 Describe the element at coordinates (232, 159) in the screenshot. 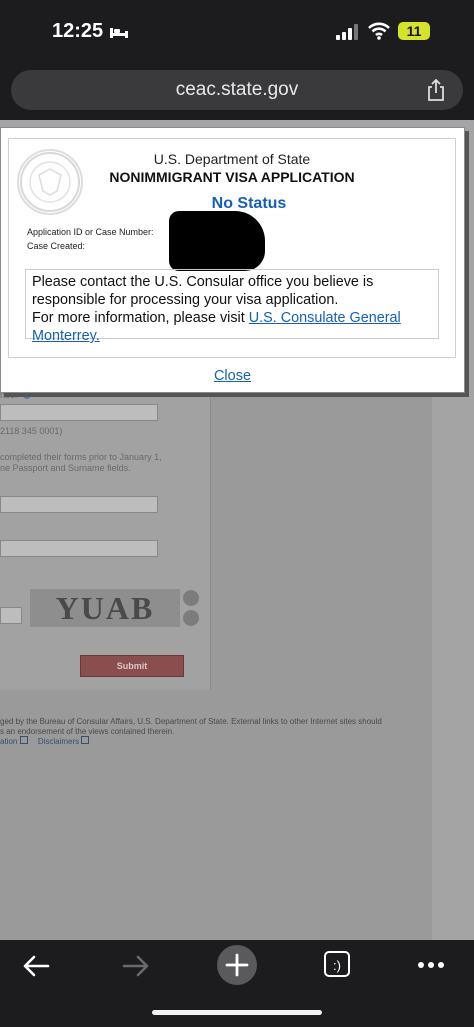

I see `department-name: U.S. Department of State` at that location.